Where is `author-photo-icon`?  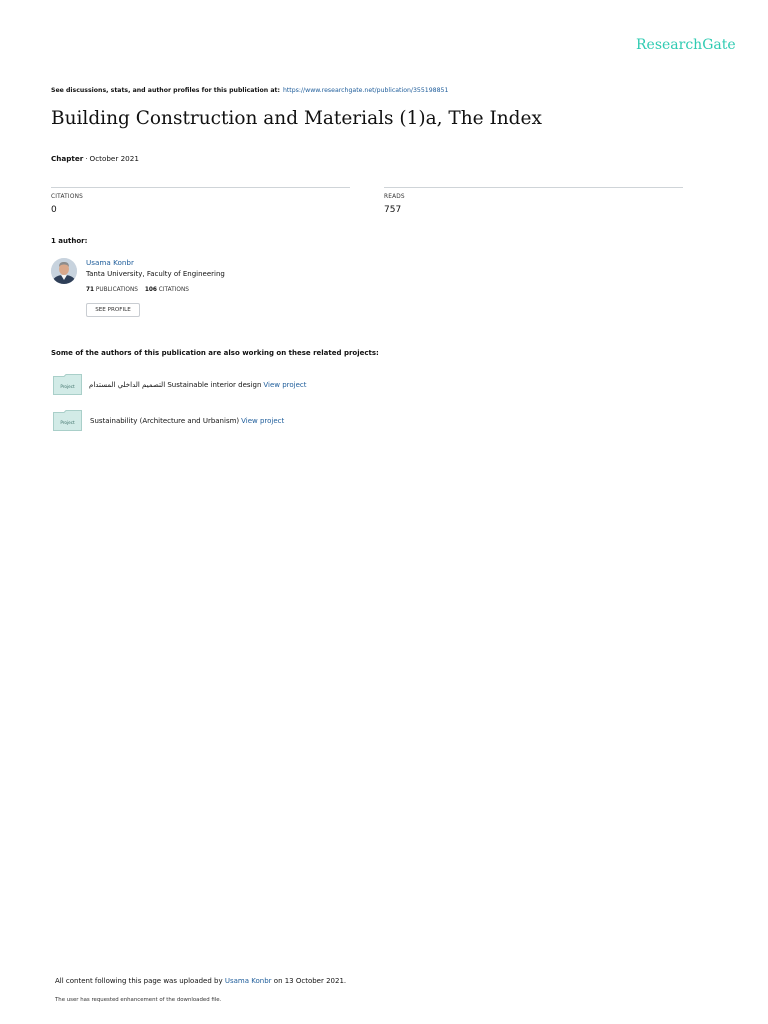
author-photo-icon is located at coordinates (64, 271).